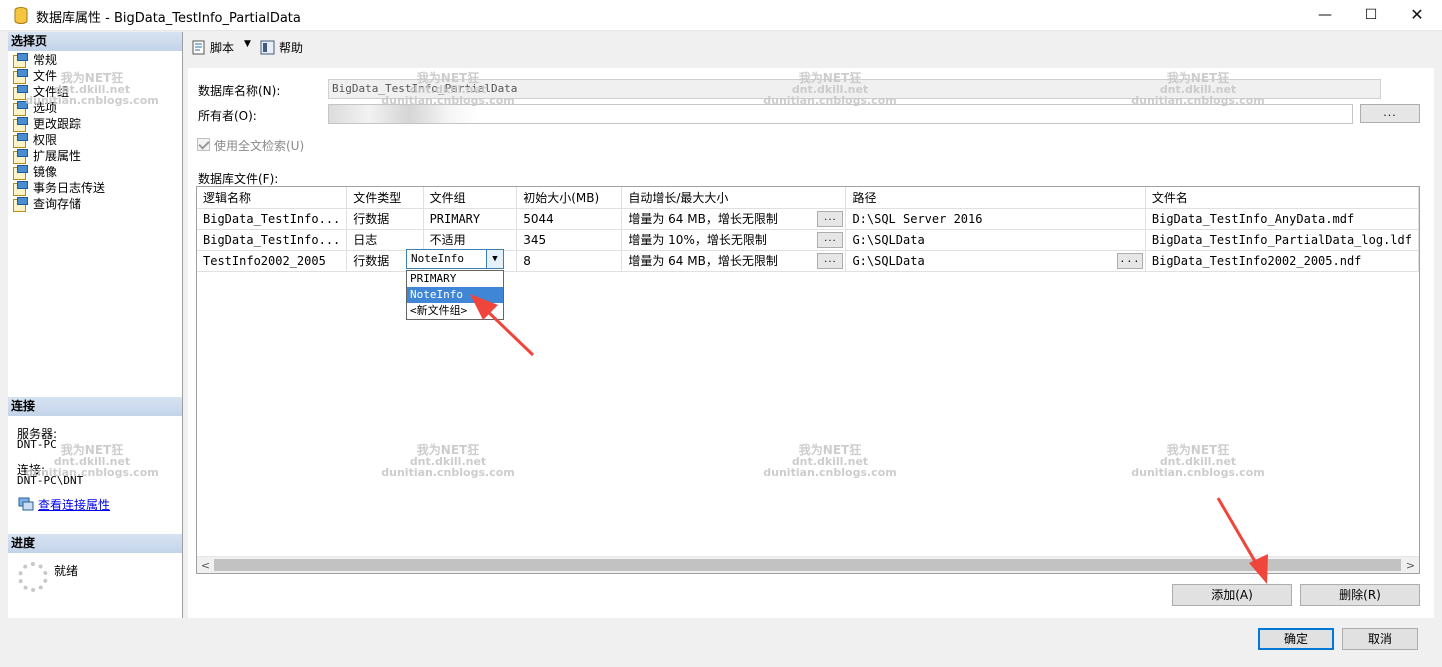 This screenshot has height=667, width=1442. Describe the element at coordinates (455, 279) in the screenshot. I see `dropdown-option-primary: PRIMARY` at that location.